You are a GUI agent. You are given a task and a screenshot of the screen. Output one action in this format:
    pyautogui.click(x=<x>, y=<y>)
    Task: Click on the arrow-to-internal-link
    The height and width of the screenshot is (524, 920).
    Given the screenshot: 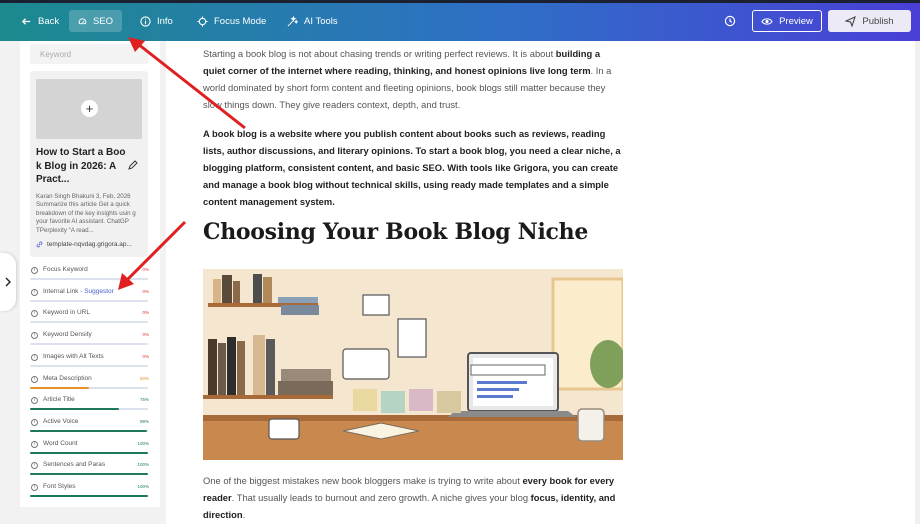 What is the action you would take?
    pyautogui.click(x=155, y=251)
    